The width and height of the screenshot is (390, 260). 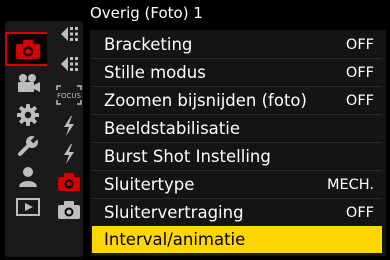 I want to click on category-video, so click(x=28, y=83).